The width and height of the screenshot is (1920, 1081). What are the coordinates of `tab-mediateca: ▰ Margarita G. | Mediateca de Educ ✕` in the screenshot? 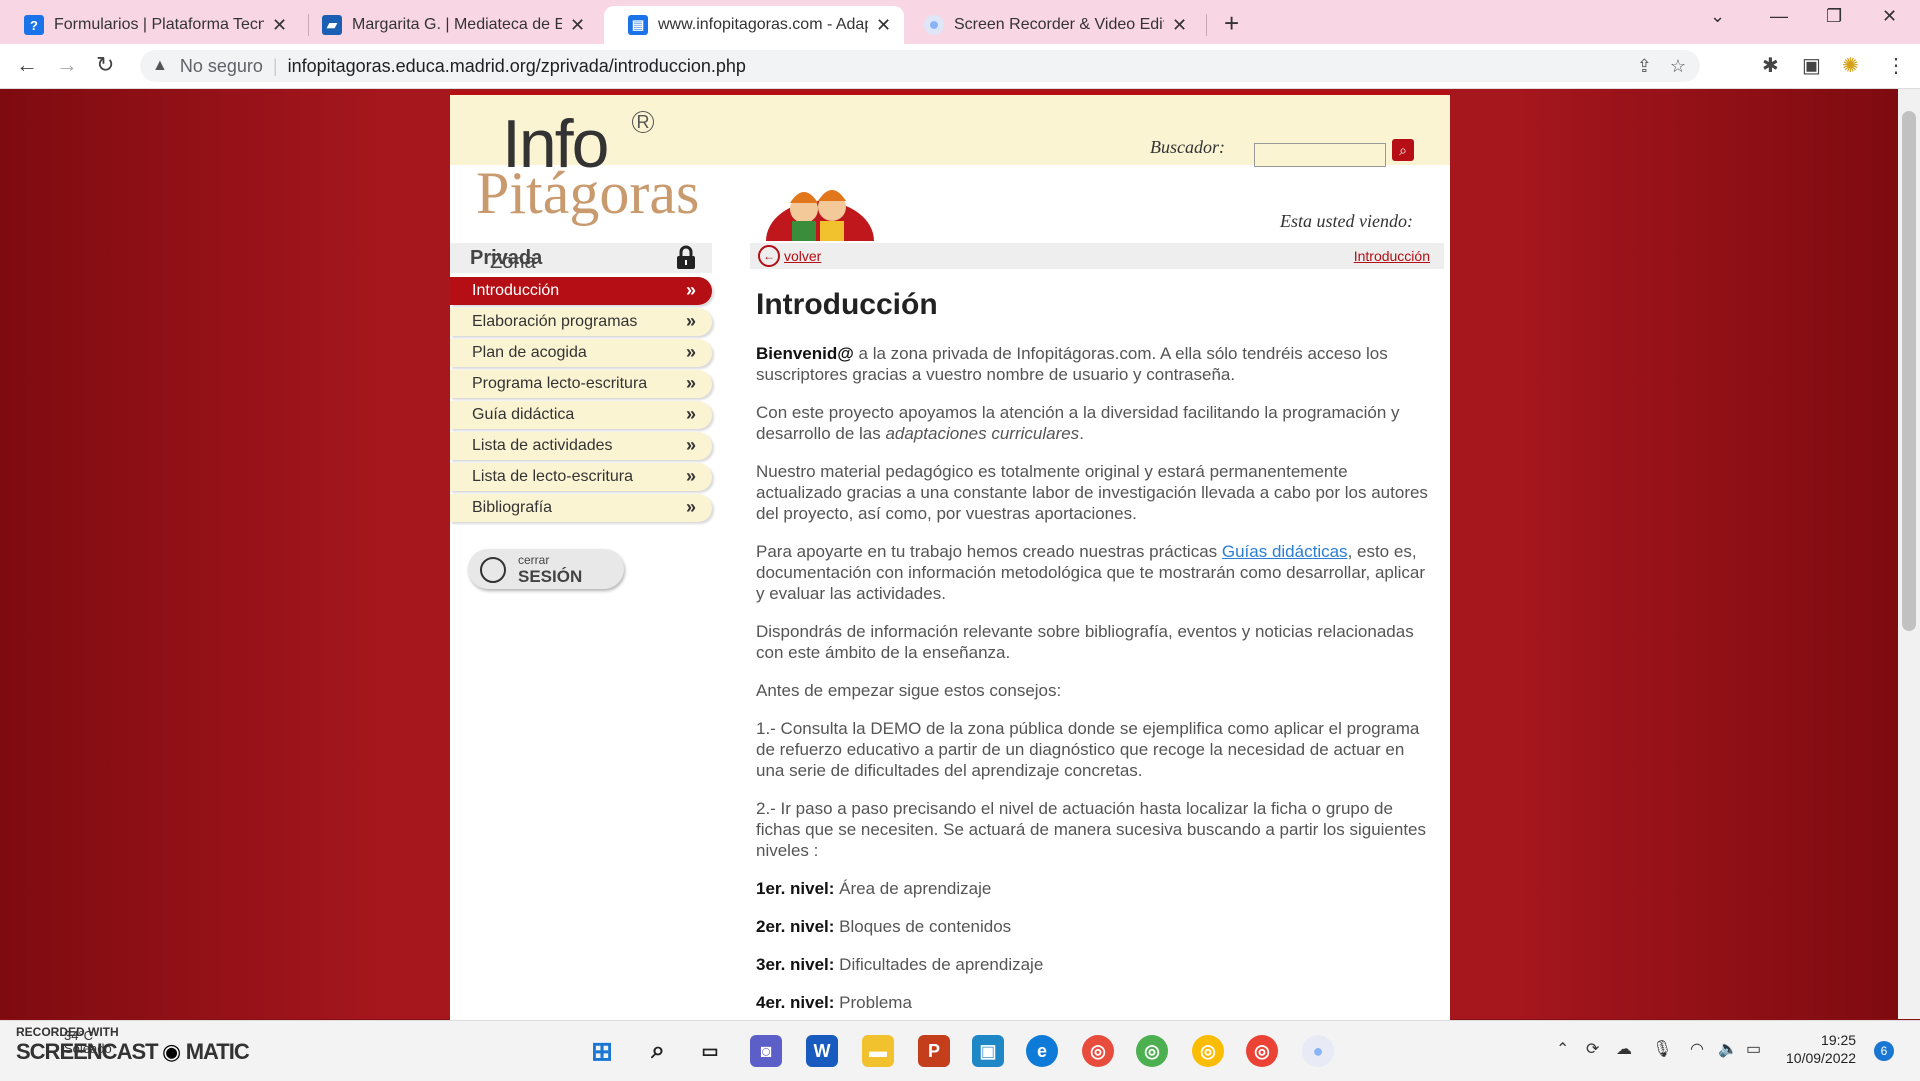 It's located at (441, 25).